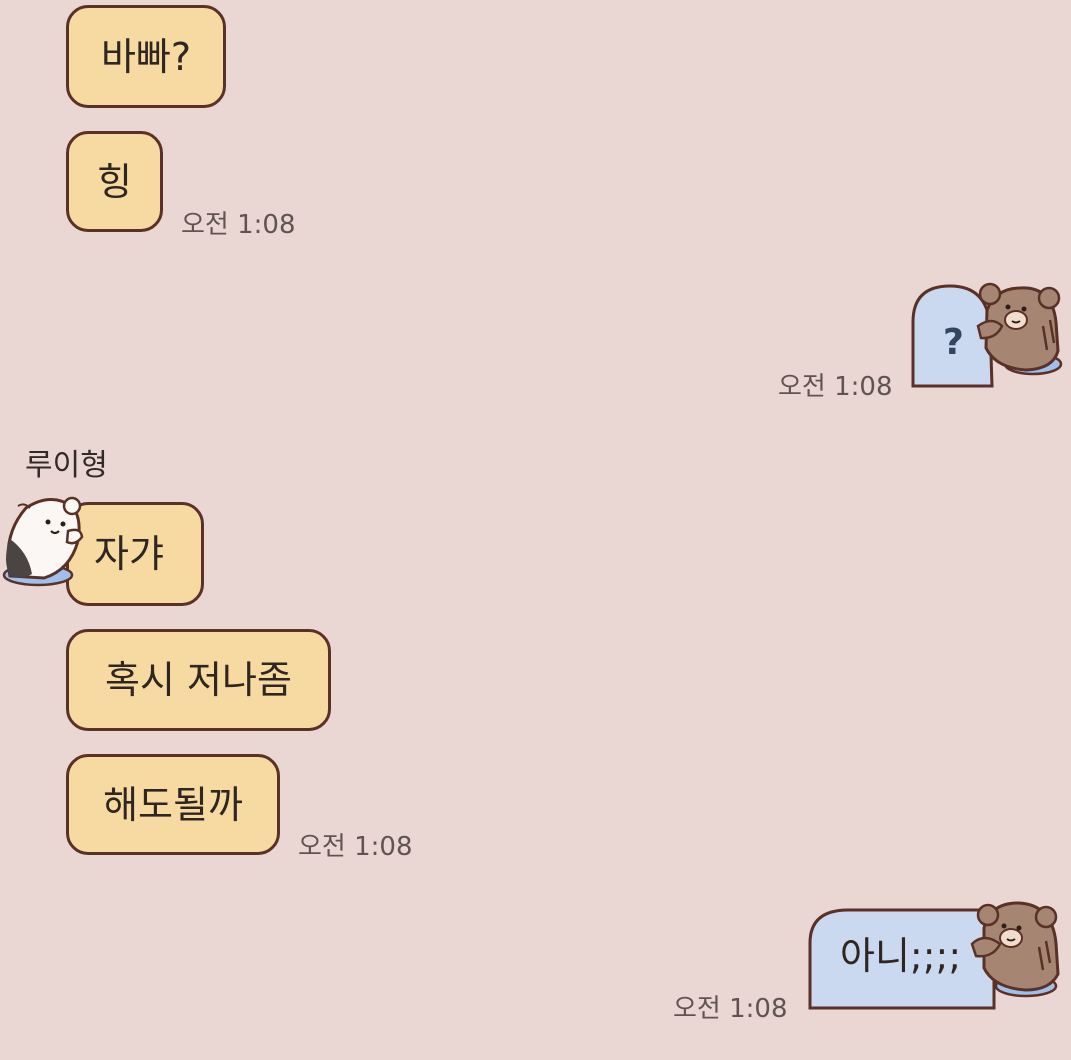  I want to click on sender-name: 루이형, so click(66, 465).